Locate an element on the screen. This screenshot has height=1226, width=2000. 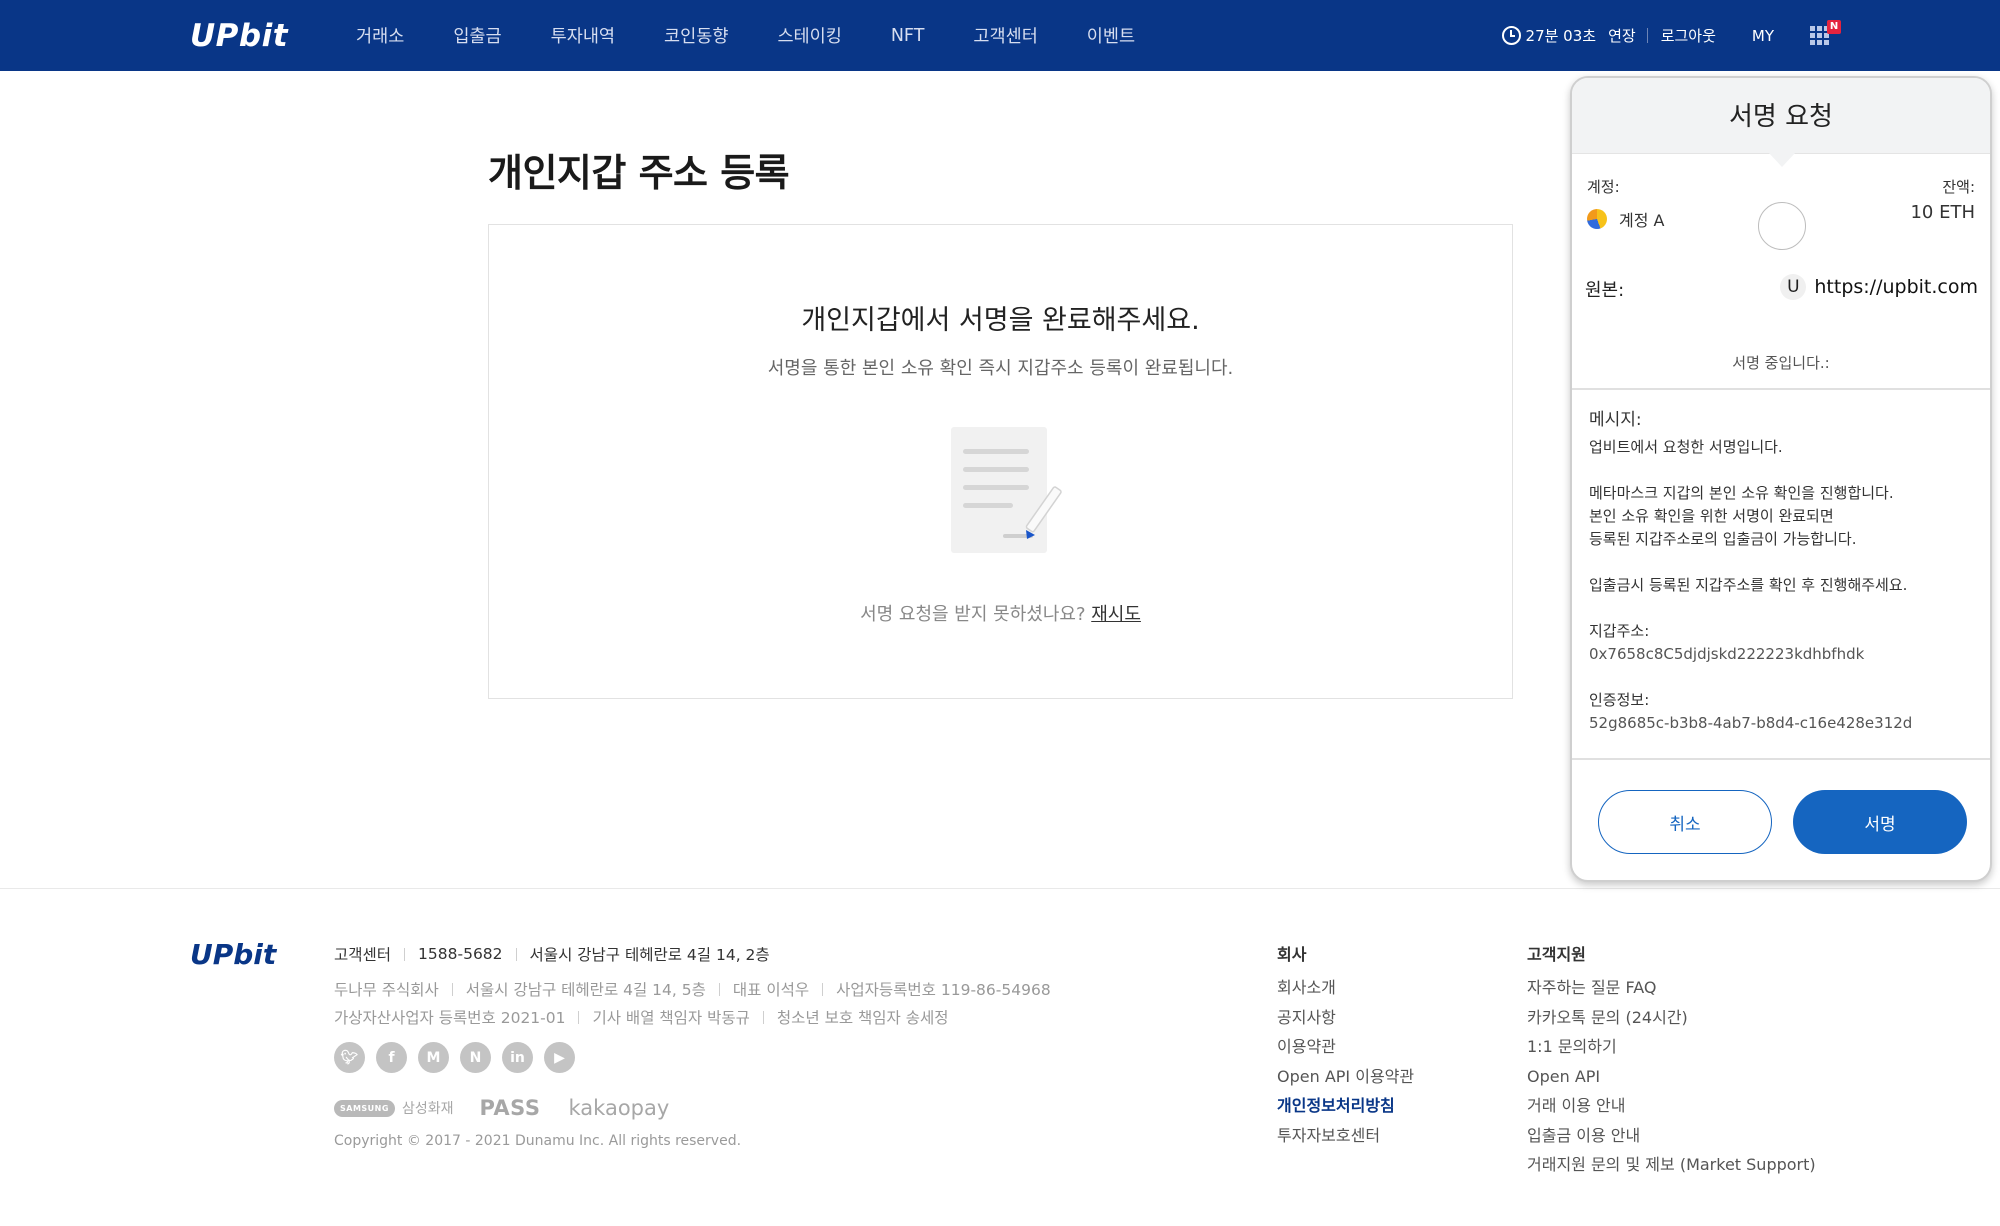
footer-link-about: 회사소개 is located at coordinates (1345, 992).